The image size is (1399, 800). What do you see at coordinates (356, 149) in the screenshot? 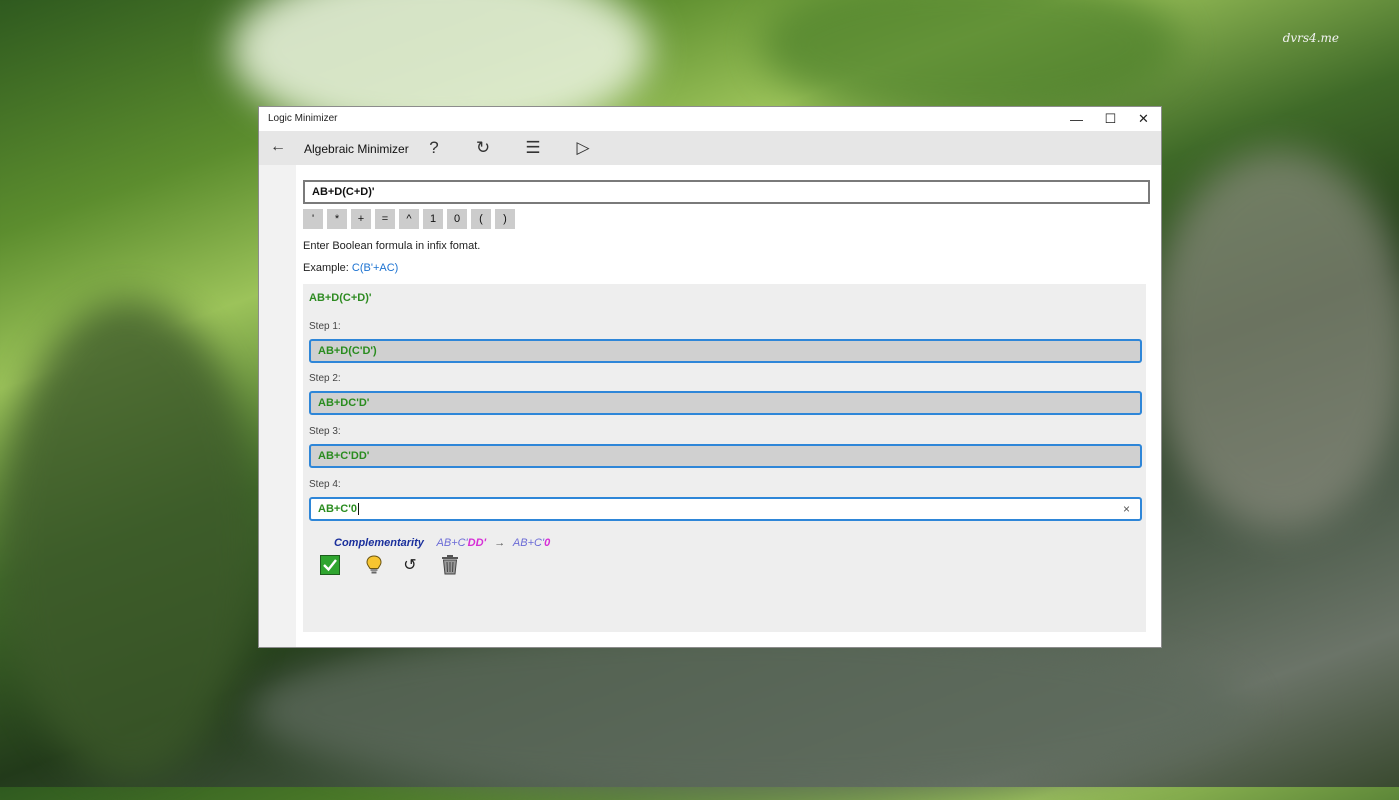
I see `page-title: Algebraic Minimizer` at bounding box center [356, 149].